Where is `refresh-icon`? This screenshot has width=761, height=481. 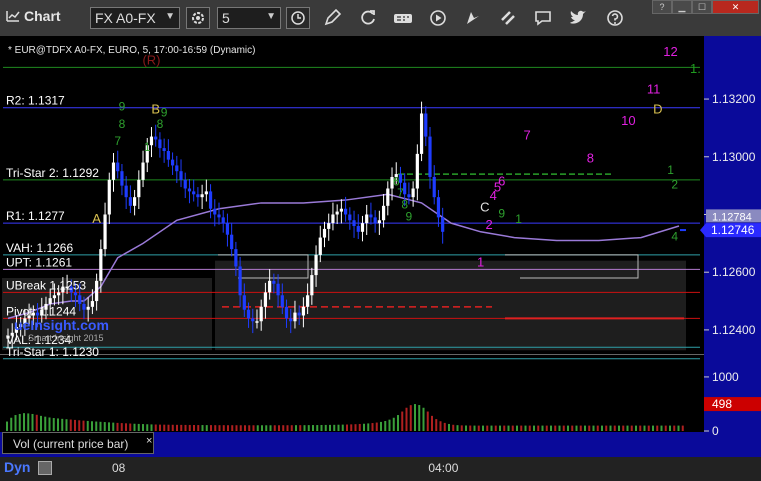
refresh-icon is located at coordinates (368, 18).